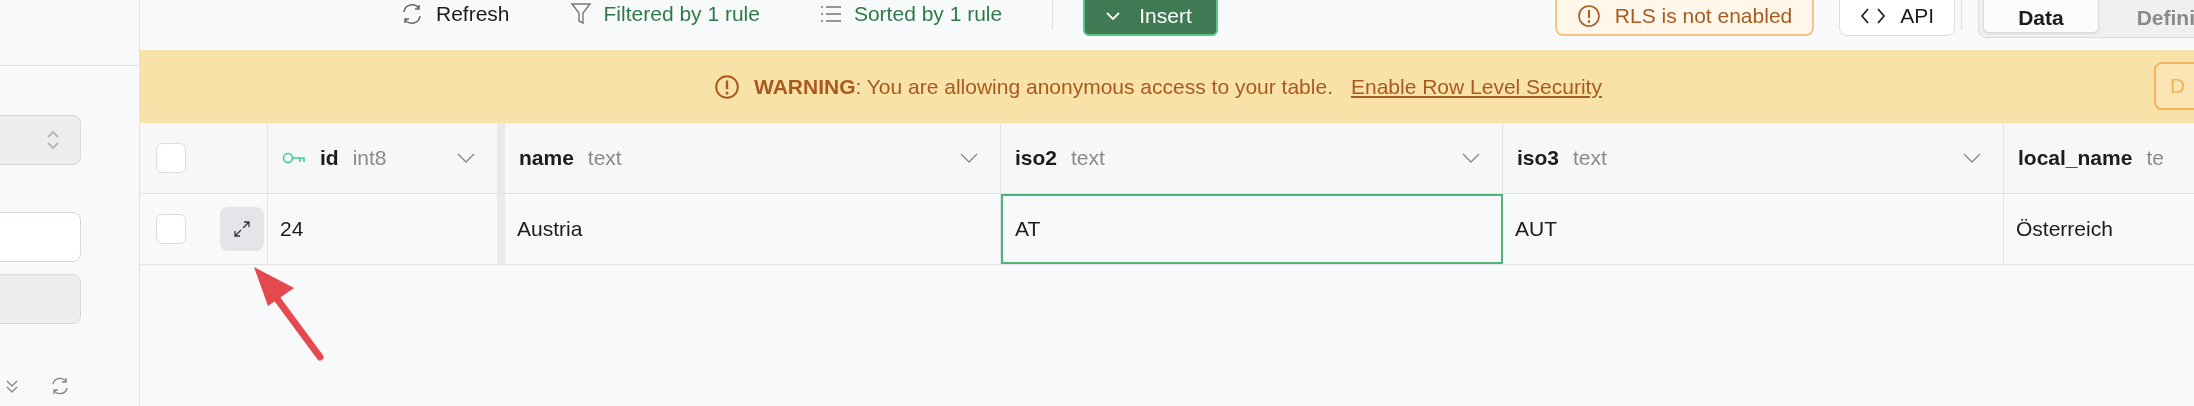 The image size is (2194, 406). What do you see at coordinates (1753, 158) in the screenshot?
I see `column-header: iso3 text` at bounding box center [1753, 158].